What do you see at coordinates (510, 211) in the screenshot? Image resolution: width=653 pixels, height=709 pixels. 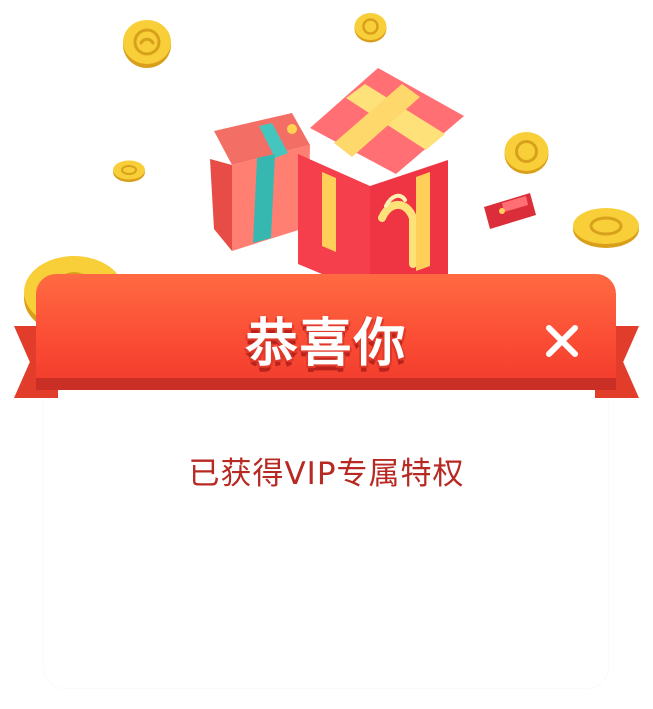 I see `red-envelope-icon` at bounding box center [510, 211].